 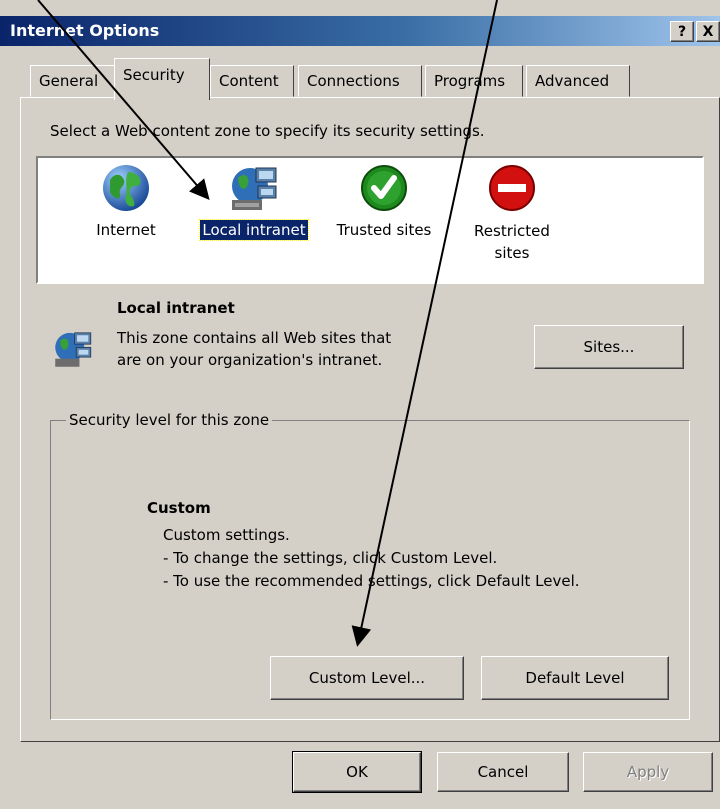 What do you see at coordinates (474, 81) in the screenshot?
I see `tab-programs: Programs` at bounding box center [474, 81].